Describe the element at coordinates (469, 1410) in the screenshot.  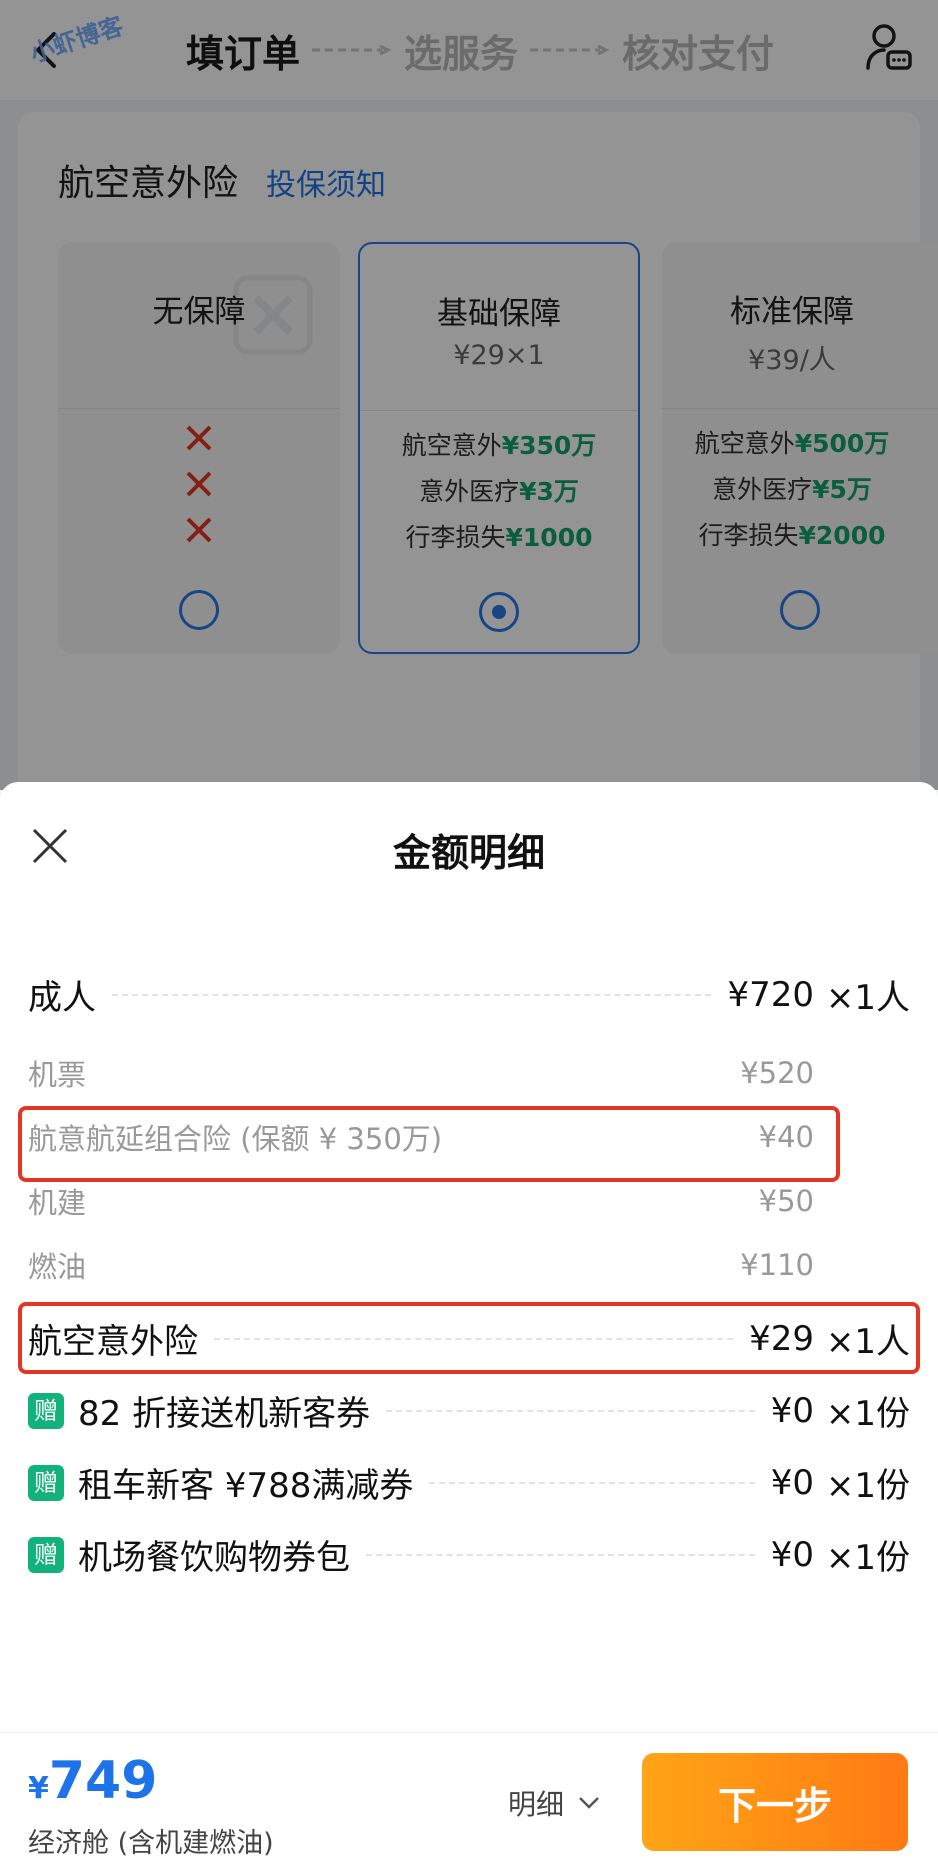
I see `gift-row: 赠 82 折接送机新客券 ¥0 ×1份` at that location.